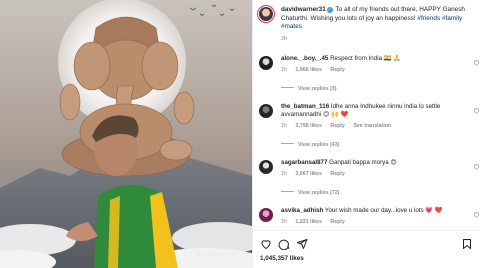 The image size is (480, 268). I want to click on comment-likes: 3,795 likes, so click(308, 126).